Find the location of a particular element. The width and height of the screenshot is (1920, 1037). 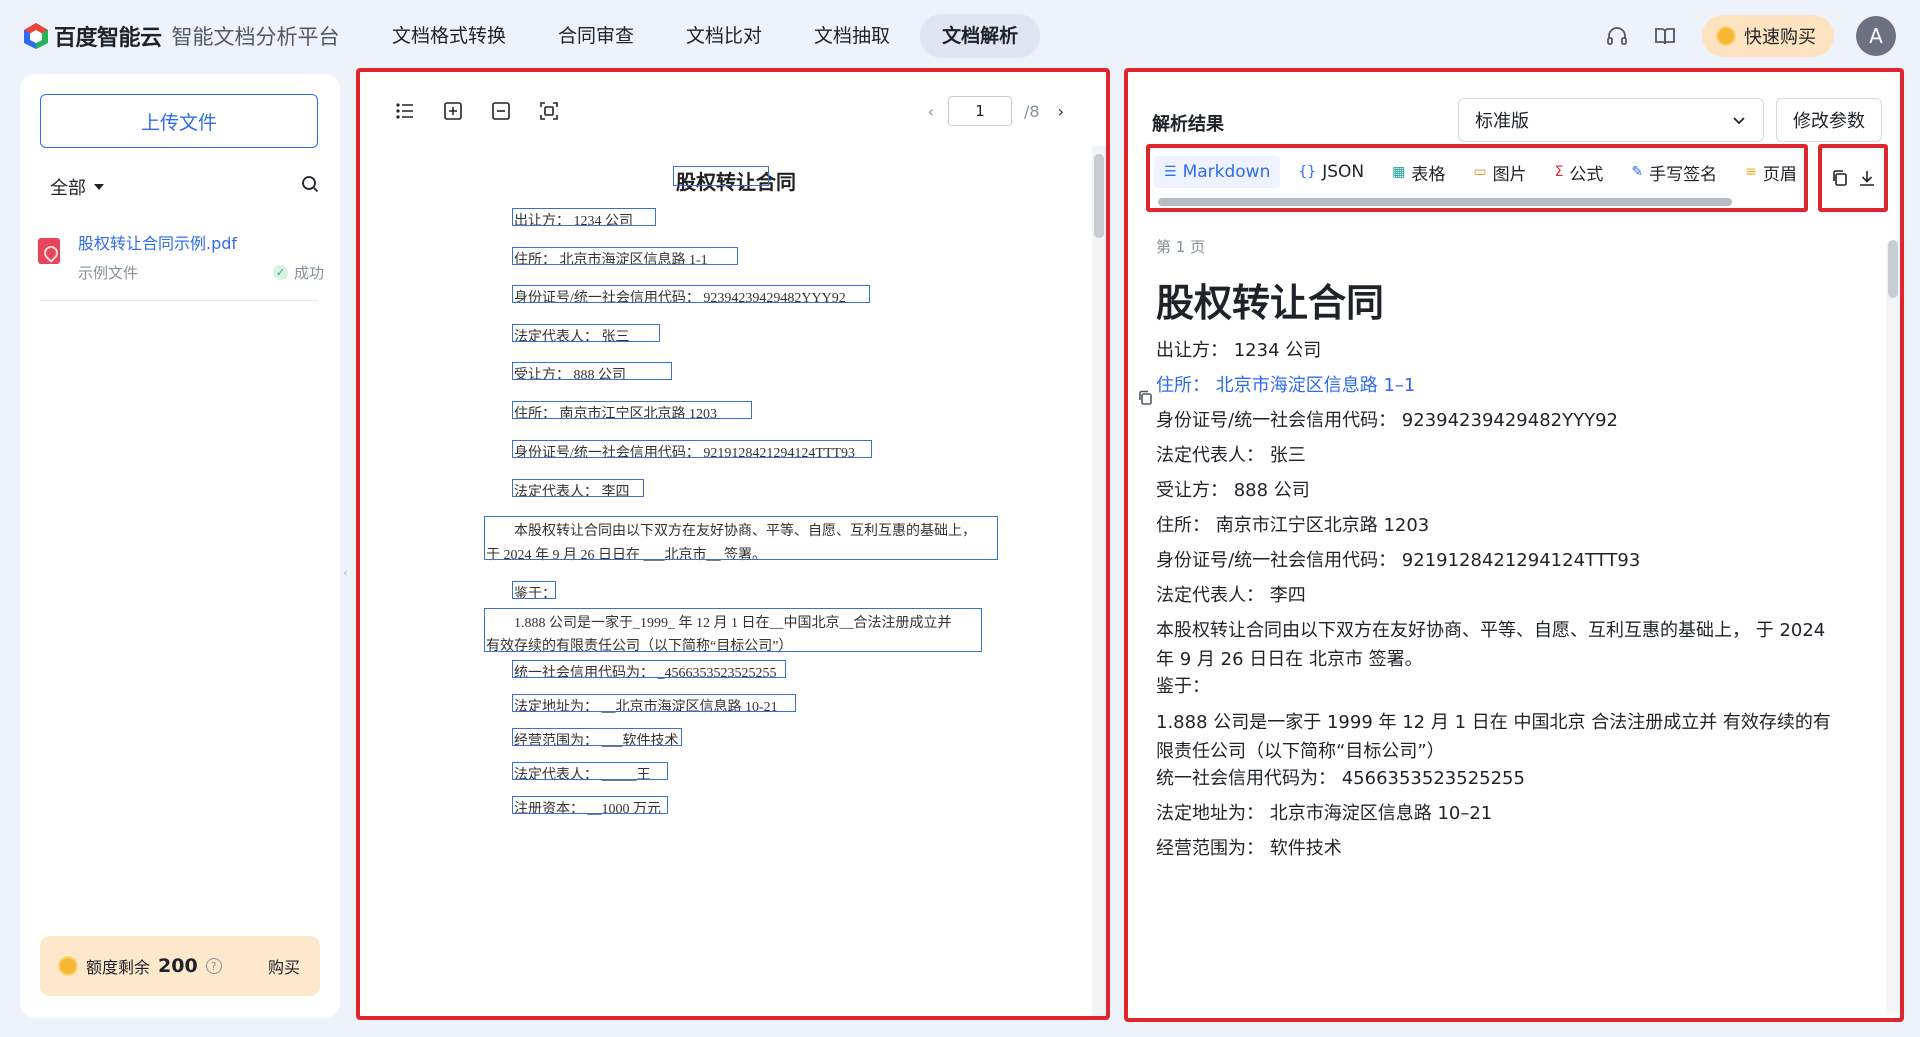

result-format-tabs: ☰ Markdown {} JSON ▦ 表格 ▭ 图片 Σ 公式 ✎ 手写签名 ≡ 页眉 is located at coordinates (1477, 178).